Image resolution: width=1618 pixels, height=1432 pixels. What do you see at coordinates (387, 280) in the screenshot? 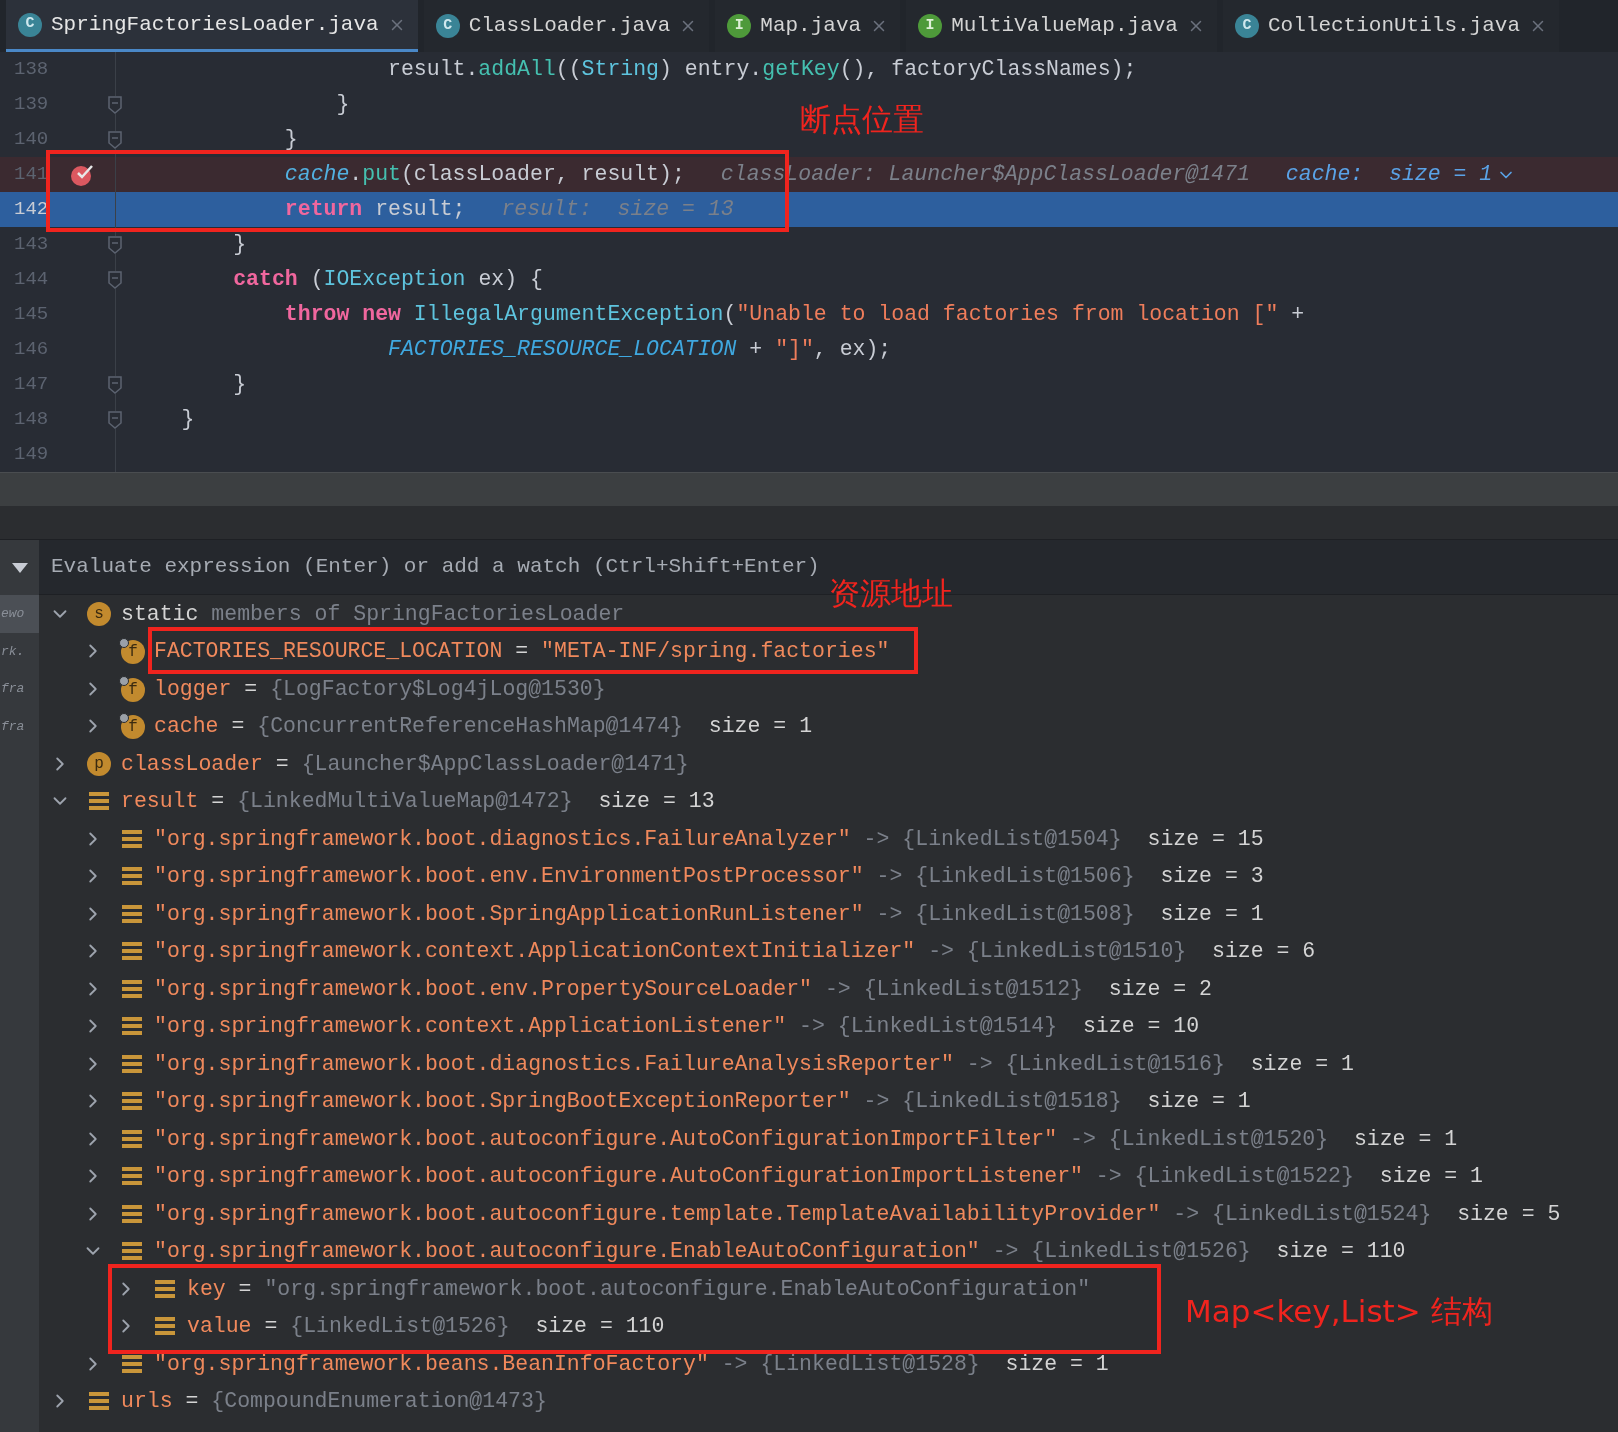
I see `code-text: catch (IOException ex) {` at bounding box center [387, 280].